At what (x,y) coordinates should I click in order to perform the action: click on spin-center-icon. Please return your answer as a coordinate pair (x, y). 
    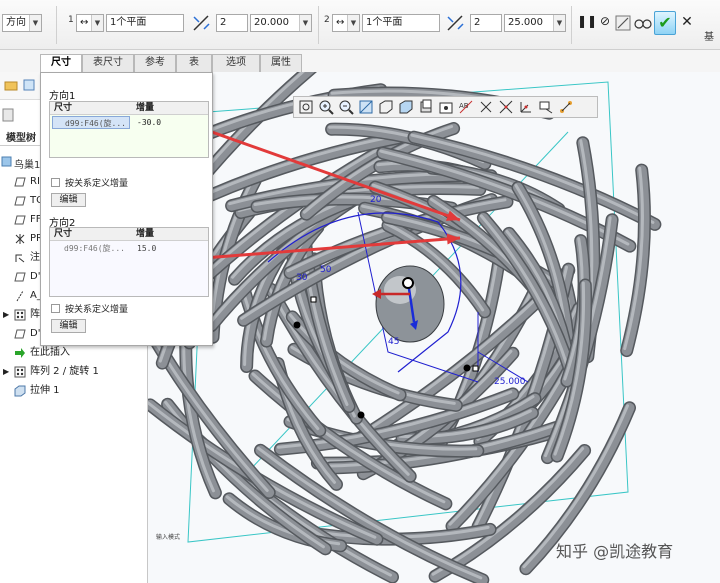
    Looking at the image, I should click on (566, 107).